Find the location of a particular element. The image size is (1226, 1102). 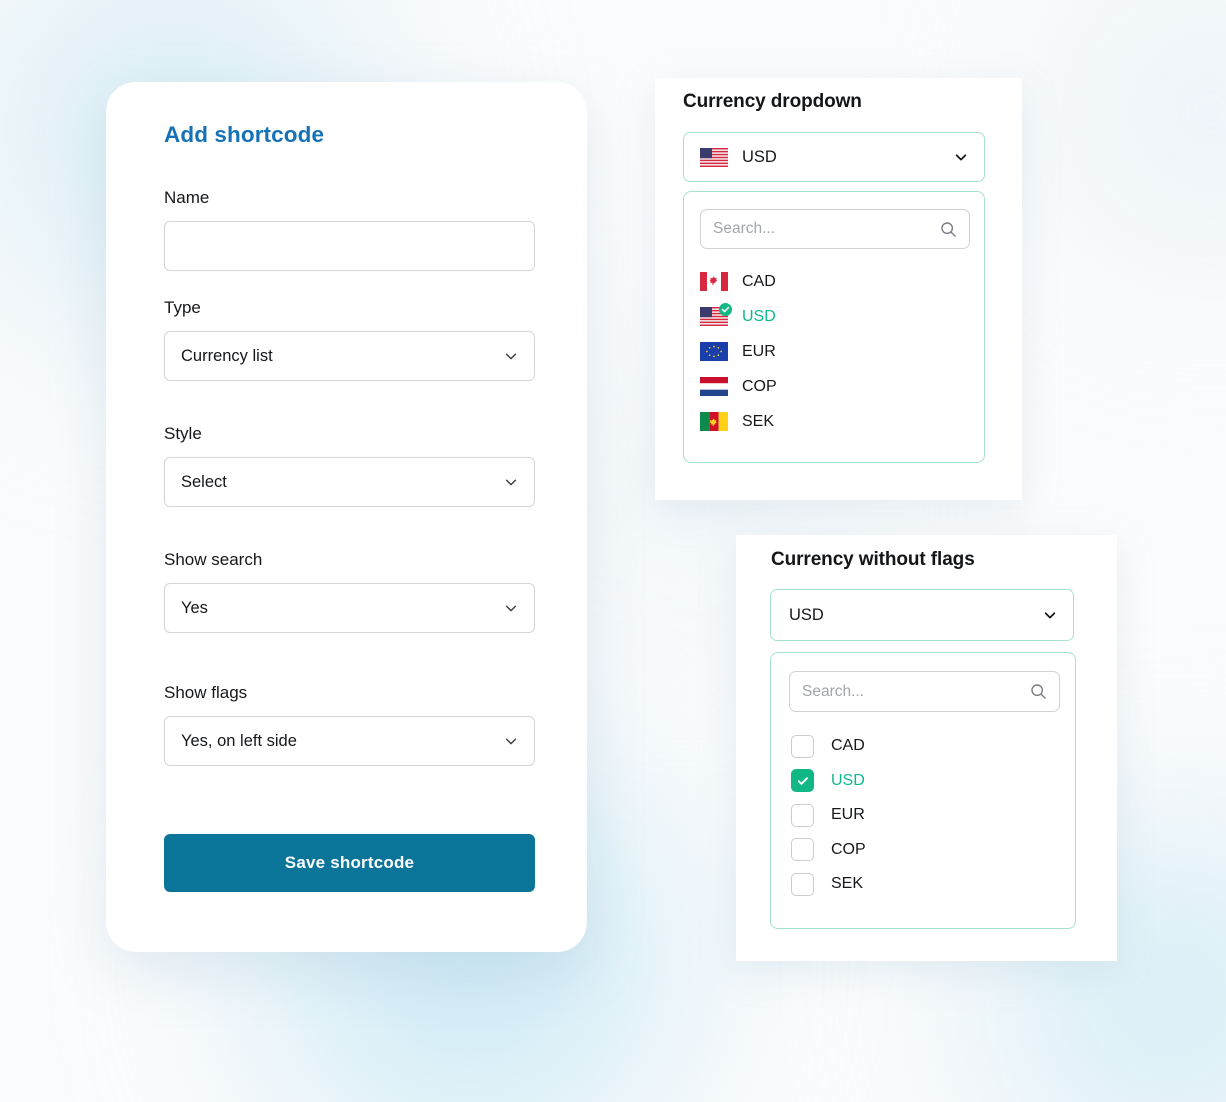

currency-without-flags-preview-card: Currency without flags USD CAD is located at coordinates (926, 748).